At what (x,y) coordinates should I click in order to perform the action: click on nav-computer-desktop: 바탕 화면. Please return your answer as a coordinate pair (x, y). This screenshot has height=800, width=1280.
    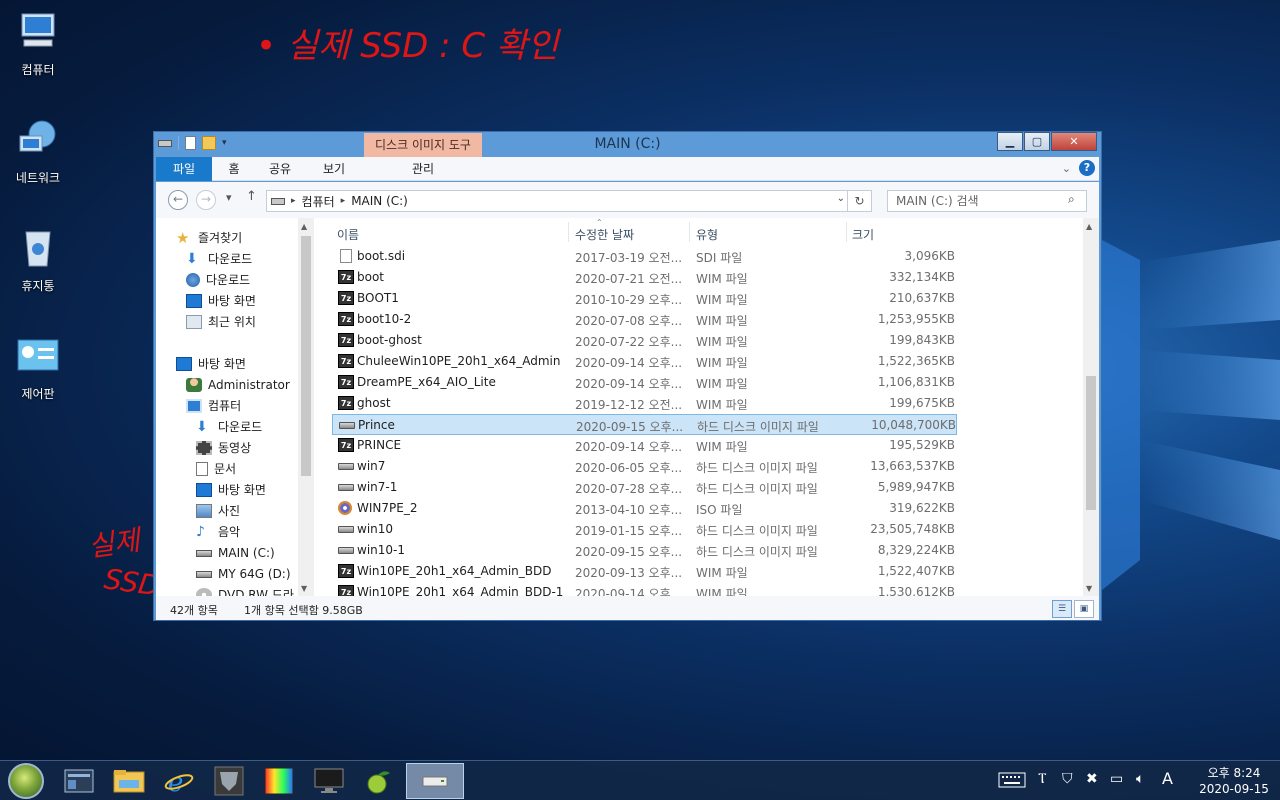
    Looking at the image, I should click on (231, 490).